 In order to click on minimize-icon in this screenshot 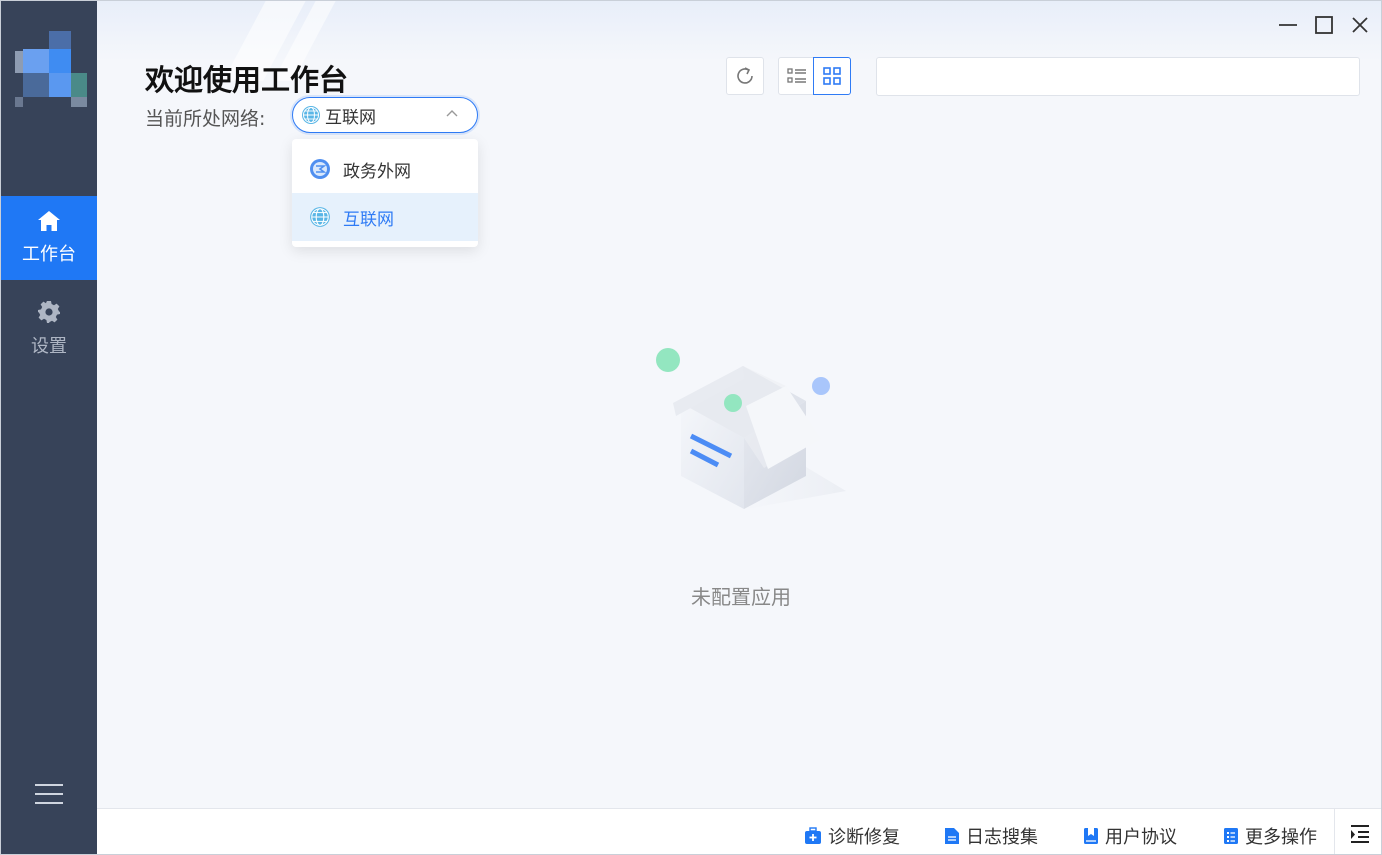, I will do `click(1288, 25)`.